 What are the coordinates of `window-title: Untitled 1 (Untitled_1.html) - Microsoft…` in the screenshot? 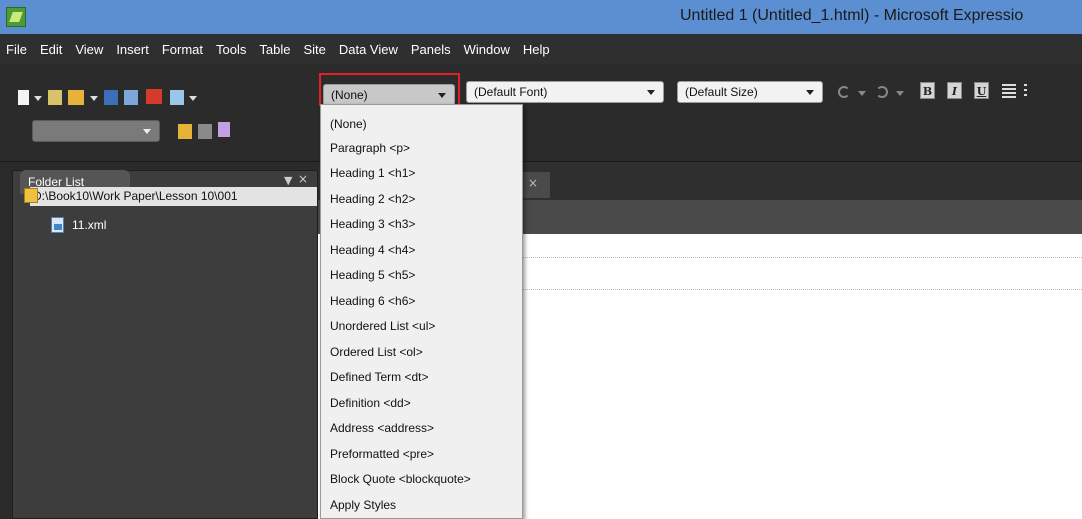 It's located at (852, 15).